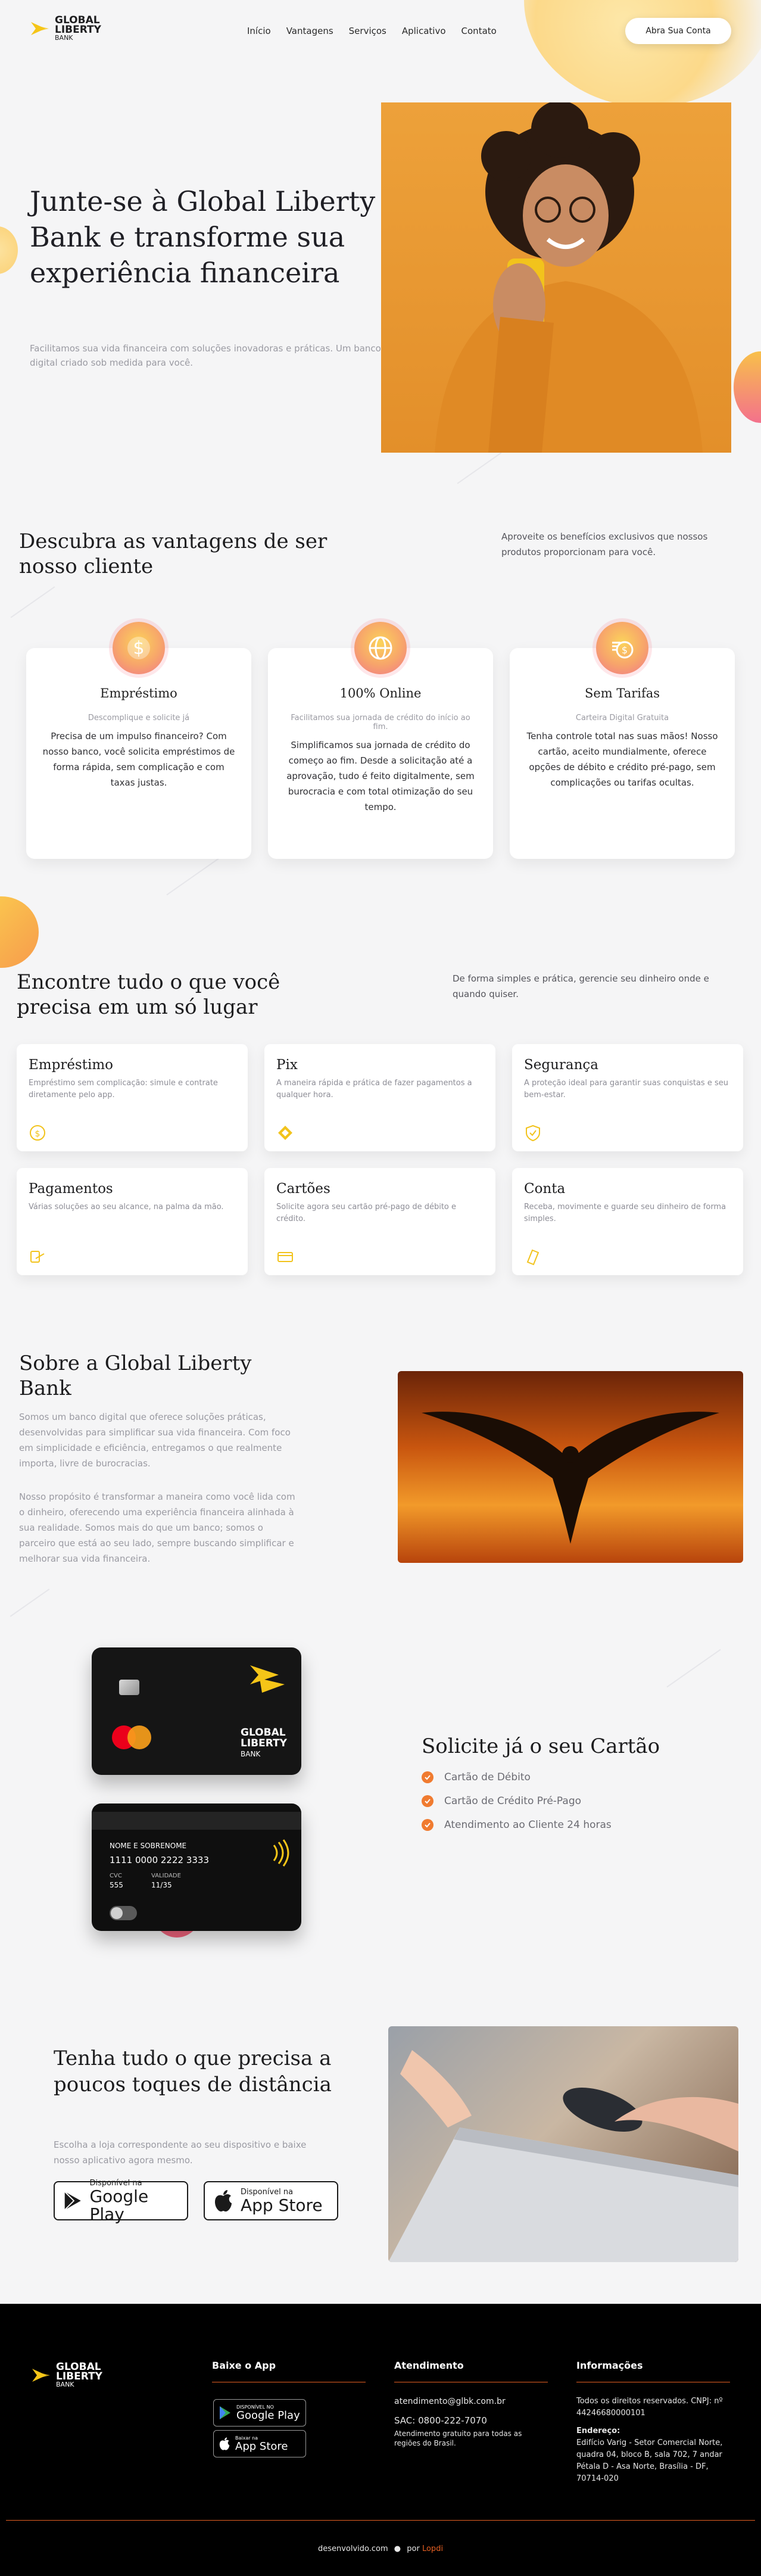 Image resolution: width=761 pixels, height=2576 pixels. I want to click on nav-item-aplicativo: Aplicativo, so click(424, 31).